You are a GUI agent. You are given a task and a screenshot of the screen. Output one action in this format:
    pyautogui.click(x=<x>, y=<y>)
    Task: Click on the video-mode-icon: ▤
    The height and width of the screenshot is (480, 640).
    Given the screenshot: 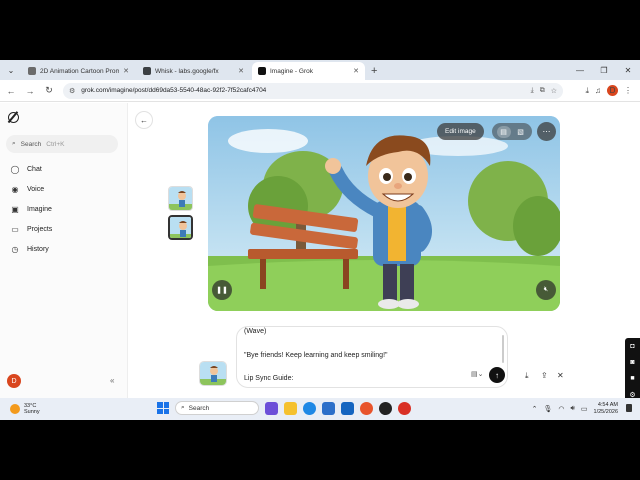 What is the action you would take?
    pyautogui.click(x=503, y=131)
    